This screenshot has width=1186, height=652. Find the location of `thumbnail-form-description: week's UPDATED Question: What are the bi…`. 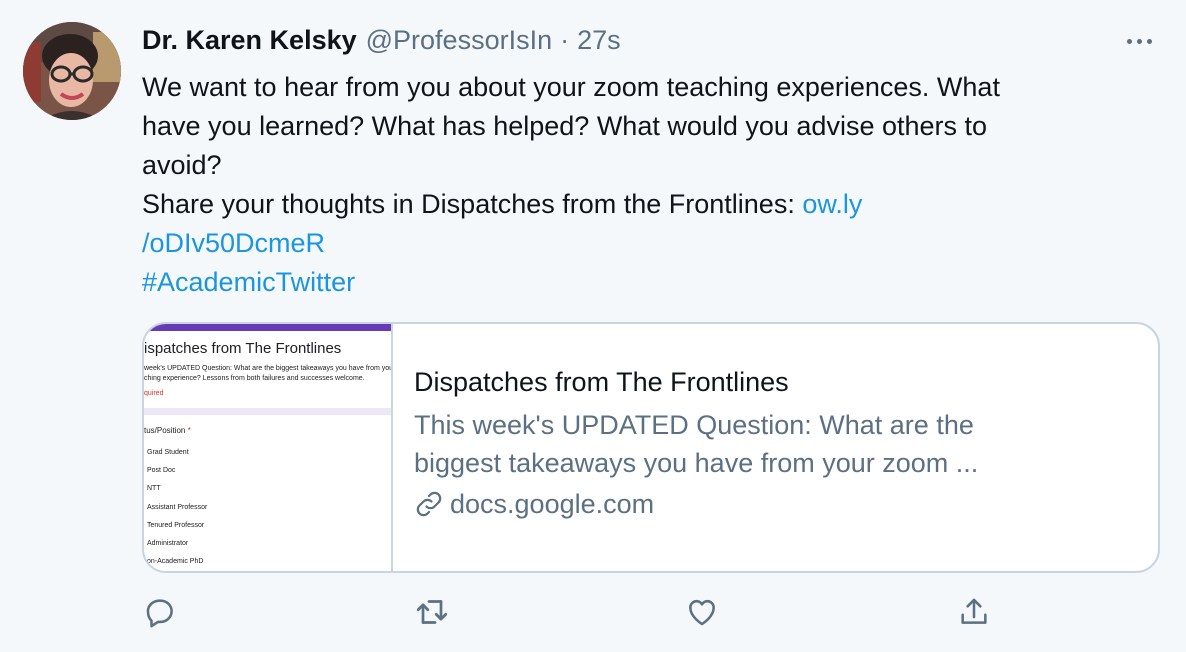

thumbnail-form-description: week's UPDATED Question: What are the bi… is located at coordinates (268, 374).